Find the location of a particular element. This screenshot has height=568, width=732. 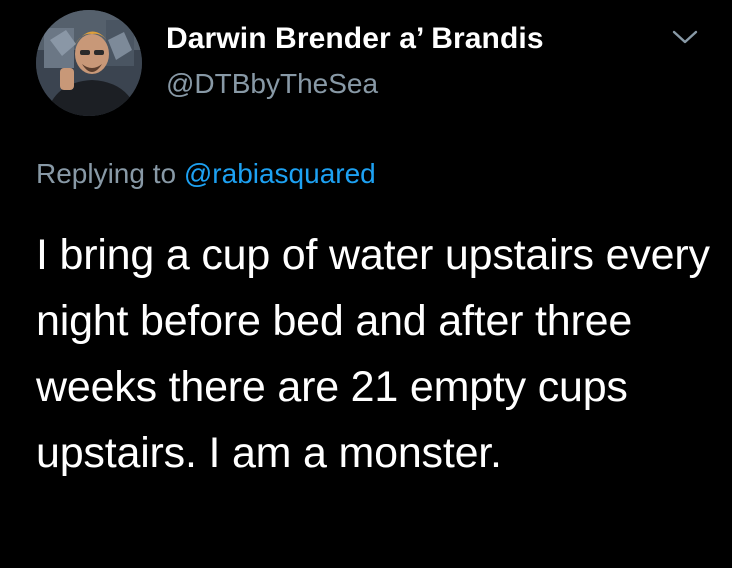

avatar-photo is located at coordinates (89, 63).